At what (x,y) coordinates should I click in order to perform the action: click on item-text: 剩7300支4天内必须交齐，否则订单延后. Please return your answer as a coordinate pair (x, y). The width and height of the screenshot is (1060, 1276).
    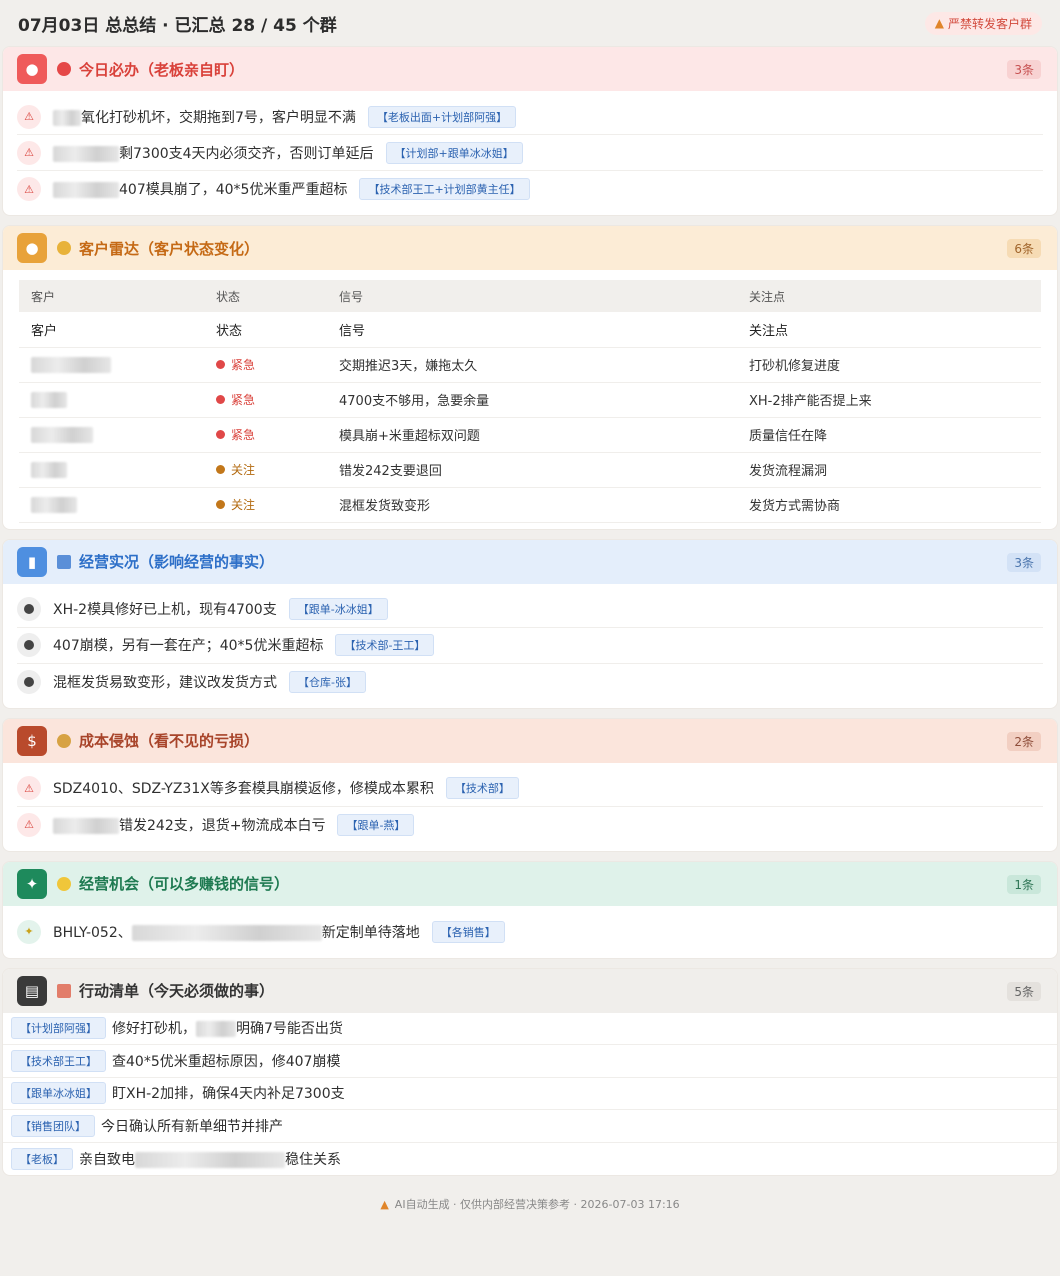
    Looking at the image, I should click on (213, 153).